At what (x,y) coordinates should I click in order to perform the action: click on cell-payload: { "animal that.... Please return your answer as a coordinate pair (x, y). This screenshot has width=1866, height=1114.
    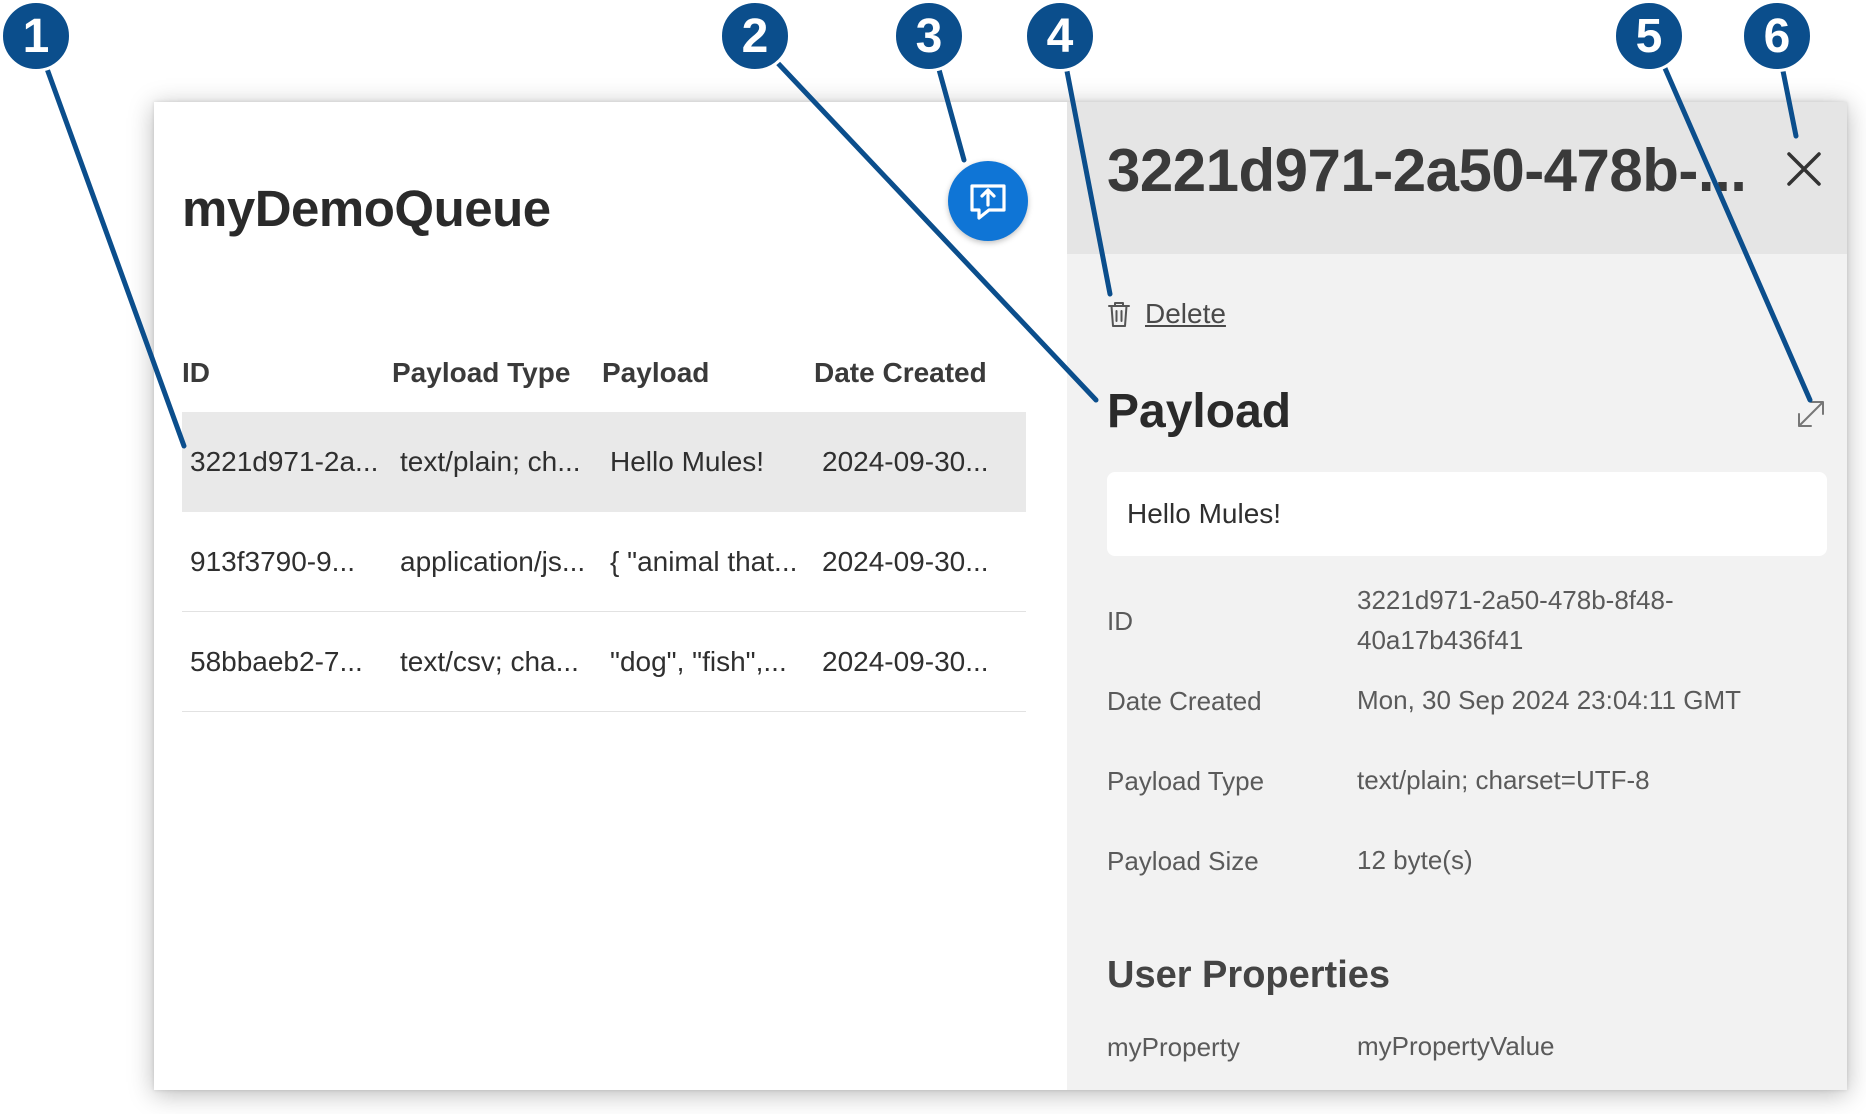
    Looking at the image, I should click on (704, 561).